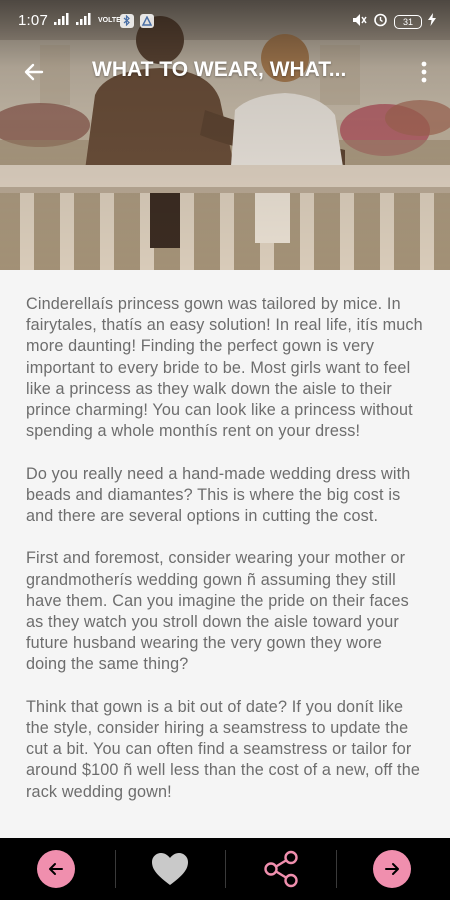  I want to click on arrow-left-icon, so click(56, 869).